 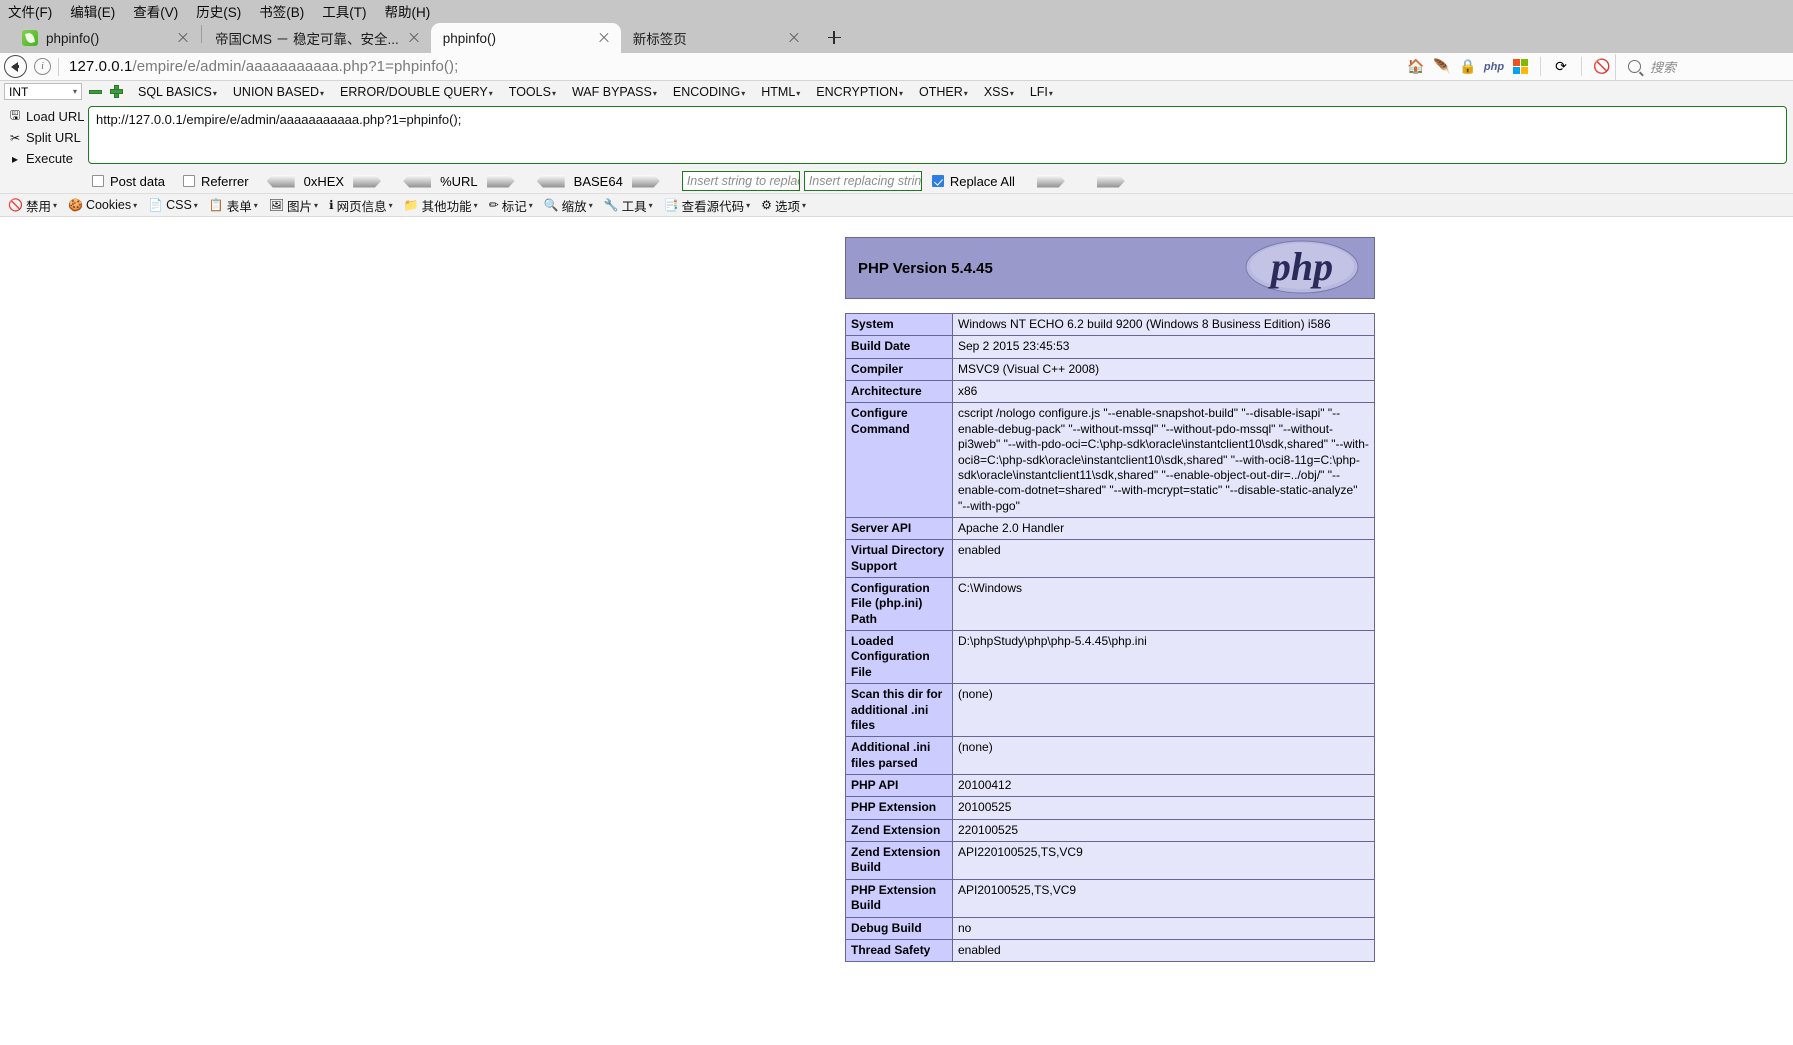 What do you see at coordinates (324, 181) in the screenshot?
I see `hex-encoder-group: 0xHEX` at bounding box center [324, 181].